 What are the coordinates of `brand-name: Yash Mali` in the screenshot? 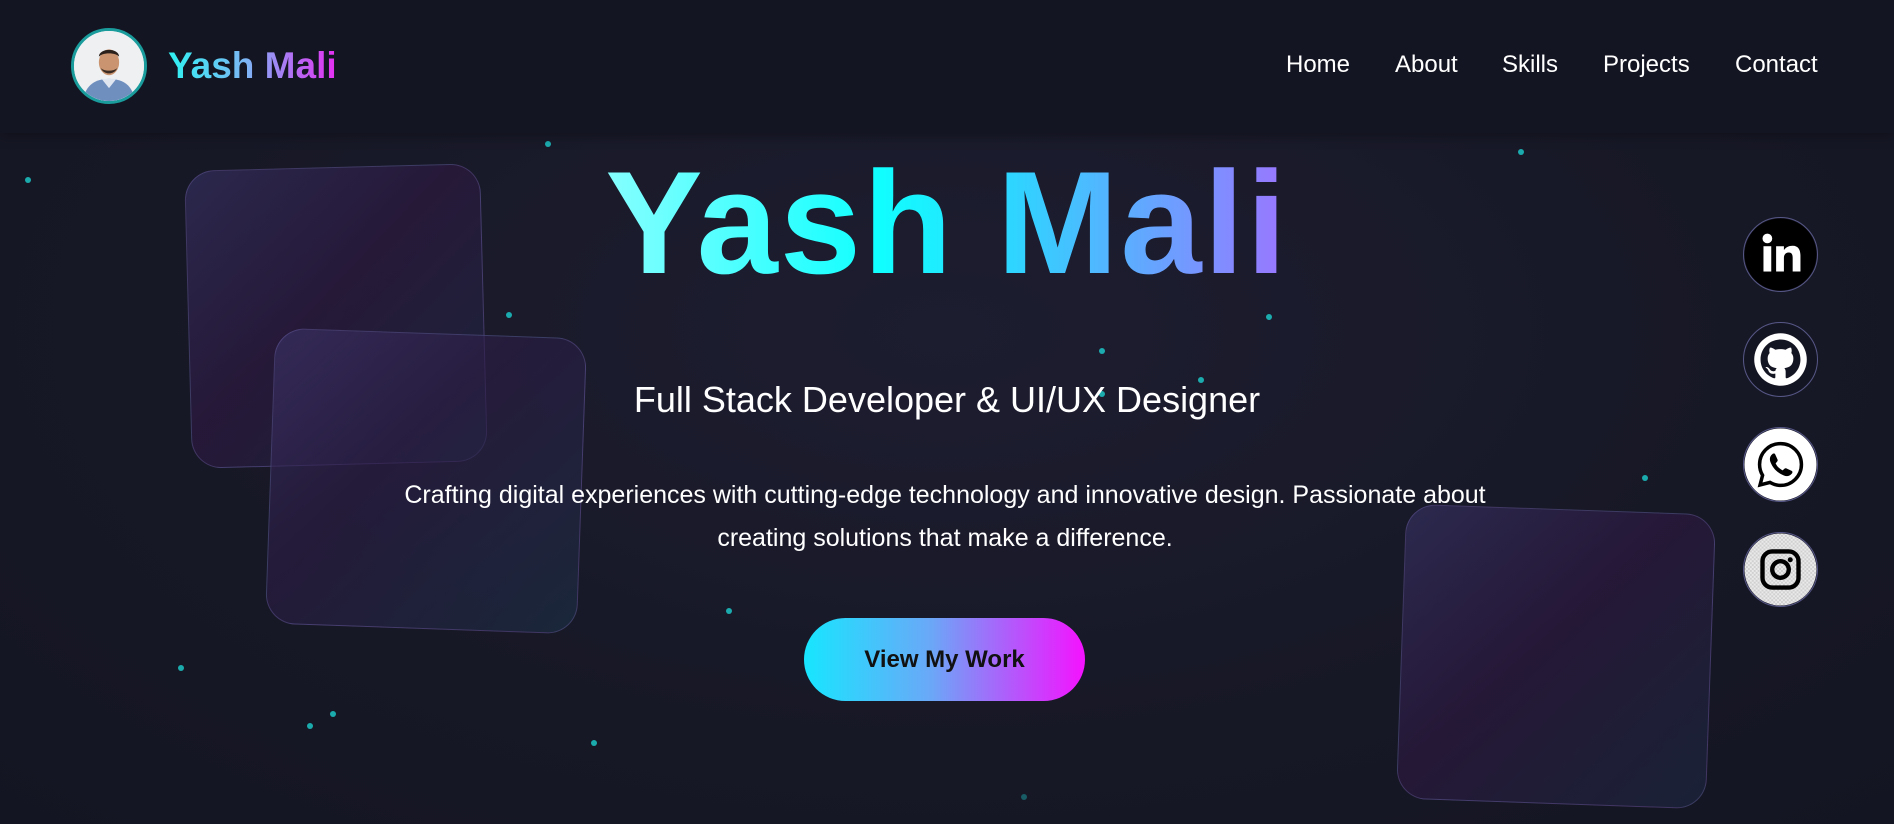 It's located at (252, 66).